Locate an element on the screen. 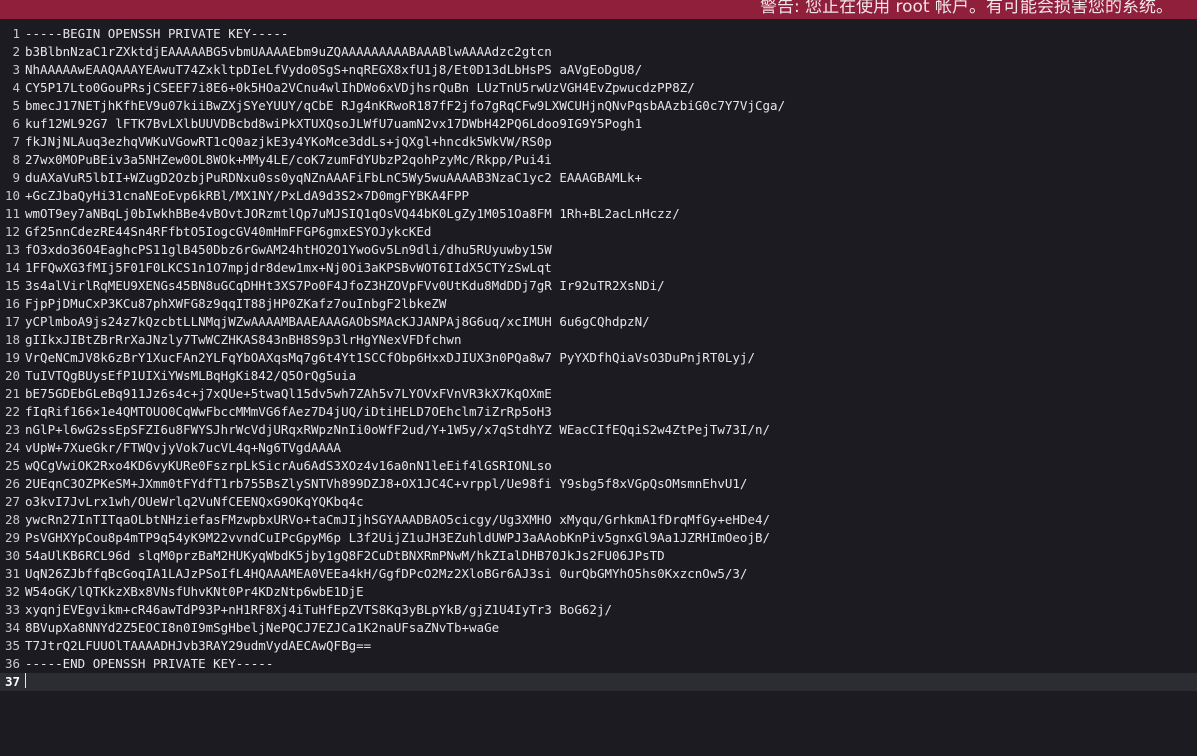 The width and height of the screenshot is (1197, 756). line-text: -----END OPENSSH PRIVATE KEY----- is located at coordinates (149, 664).